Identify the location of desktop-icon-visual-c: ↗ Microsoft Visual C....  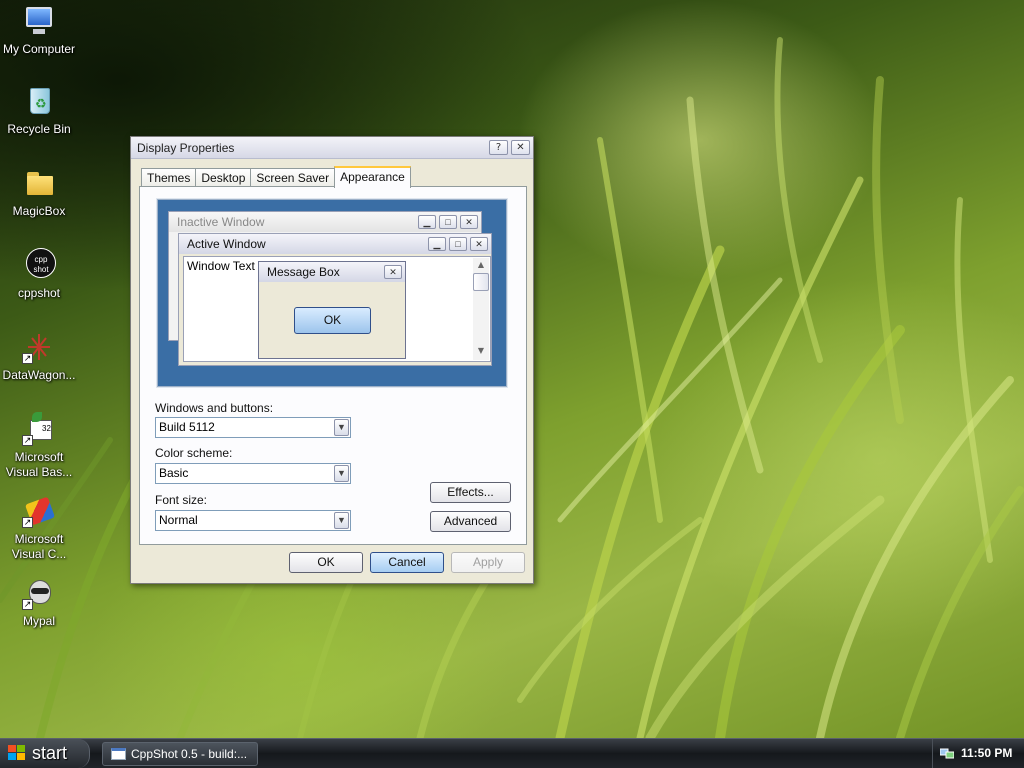
(39, 528).